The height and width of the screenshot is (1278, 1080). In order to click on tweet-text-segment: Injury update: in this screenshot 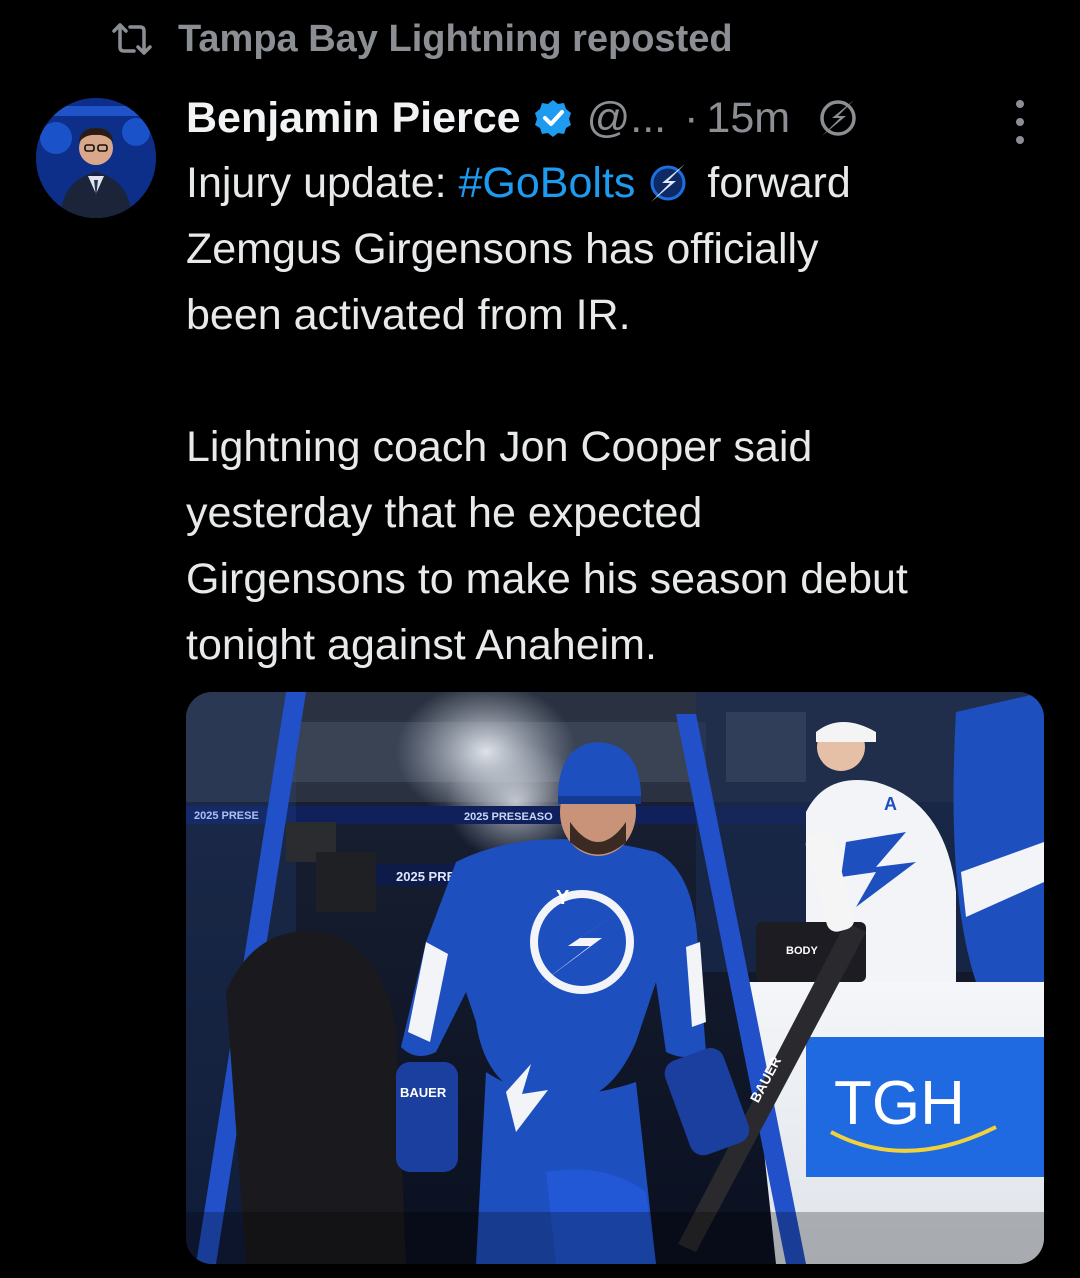, I will do `click(322, 183)`.